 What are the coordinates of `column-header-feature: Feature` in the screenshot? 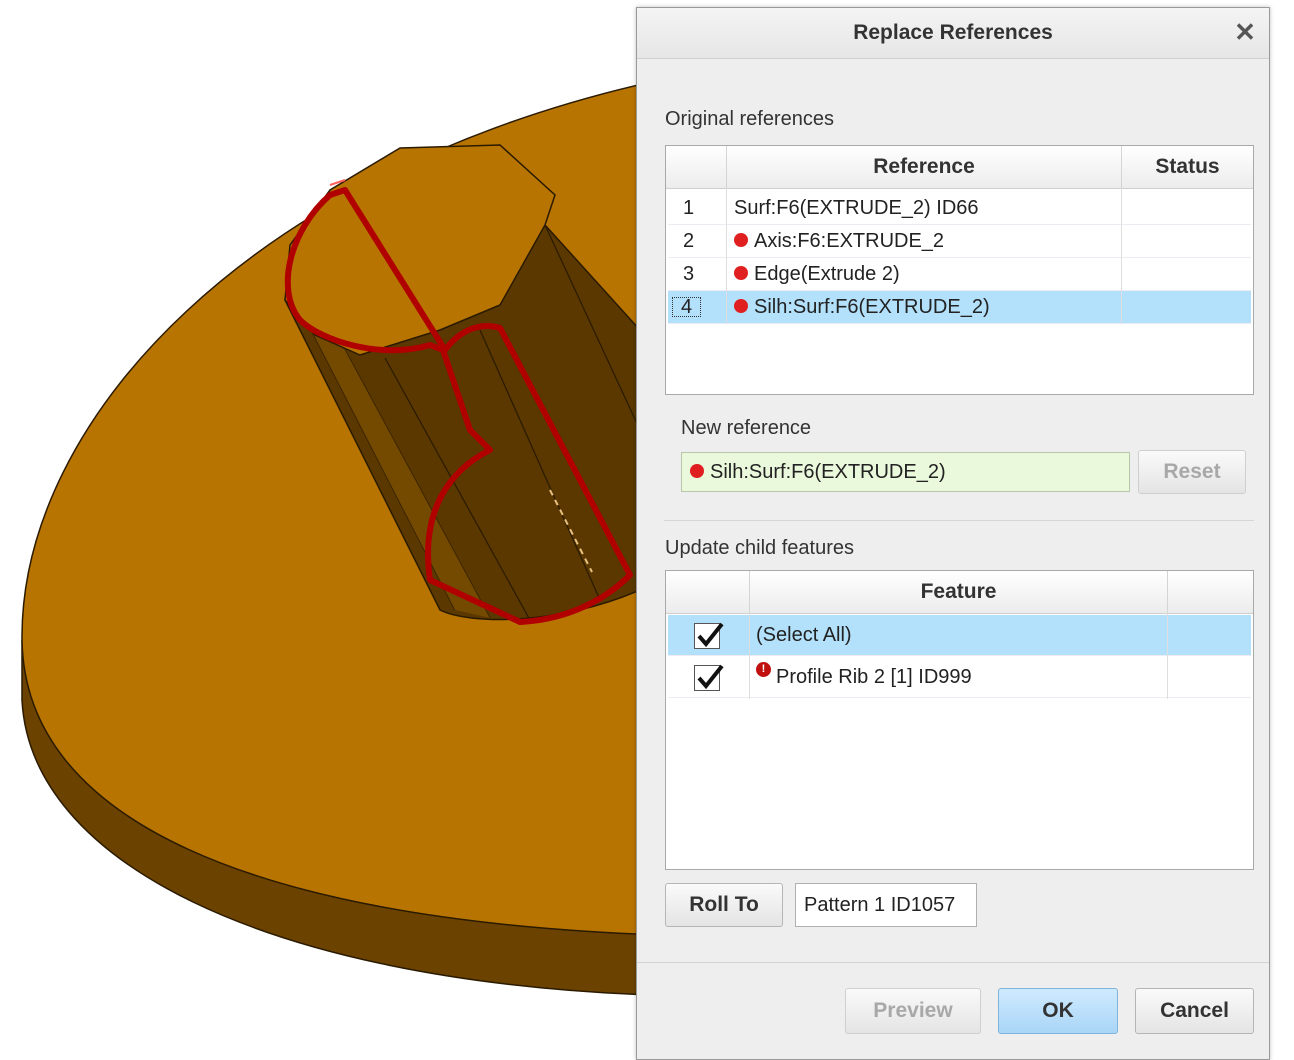 It's located at (958, 592).